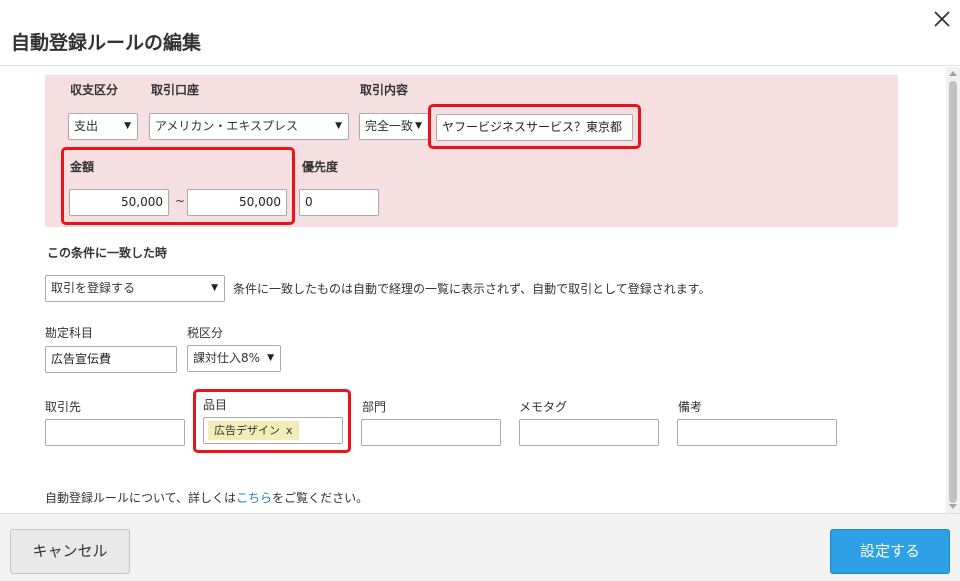 The height and width of the screenshot is (581, 960). What do you see at coordinates (86, 126) in the screenshot?
I see `income-expense-value: 支出` at bounding box center [86, 126].